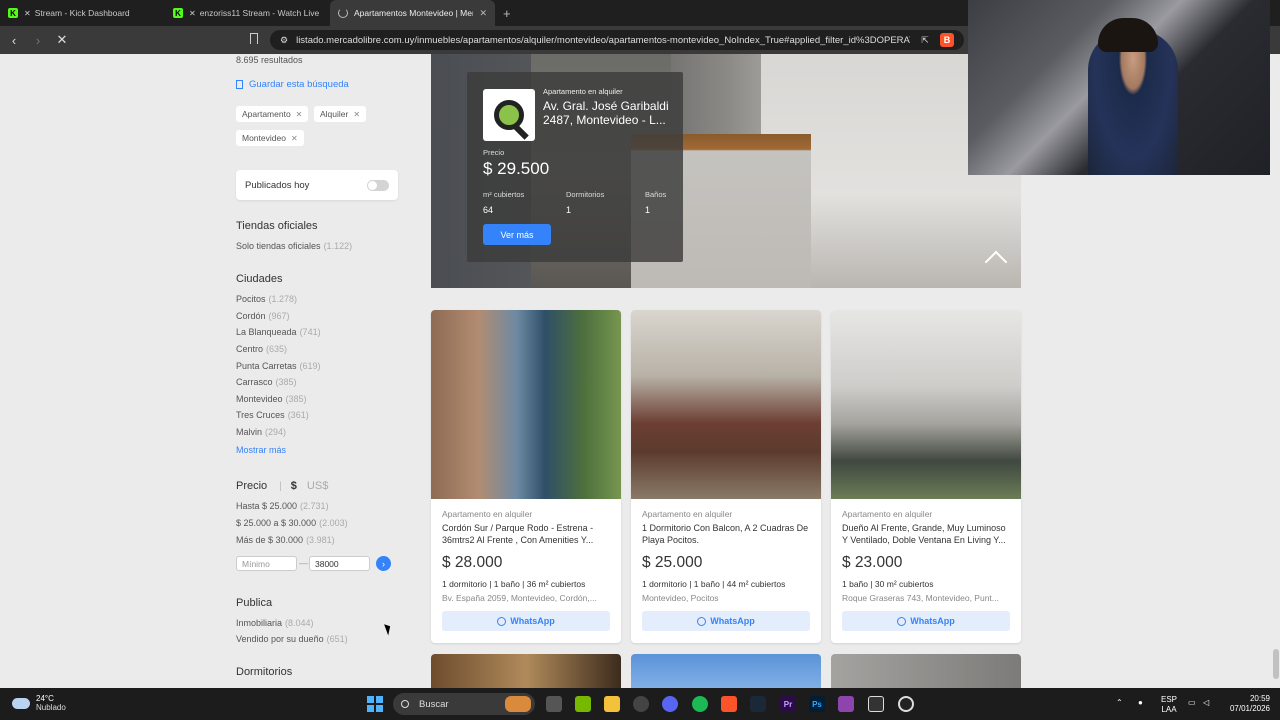 This screenshot has height=720, width=1280. I want to click on volume-icon: ◁, so click(1206, 702).